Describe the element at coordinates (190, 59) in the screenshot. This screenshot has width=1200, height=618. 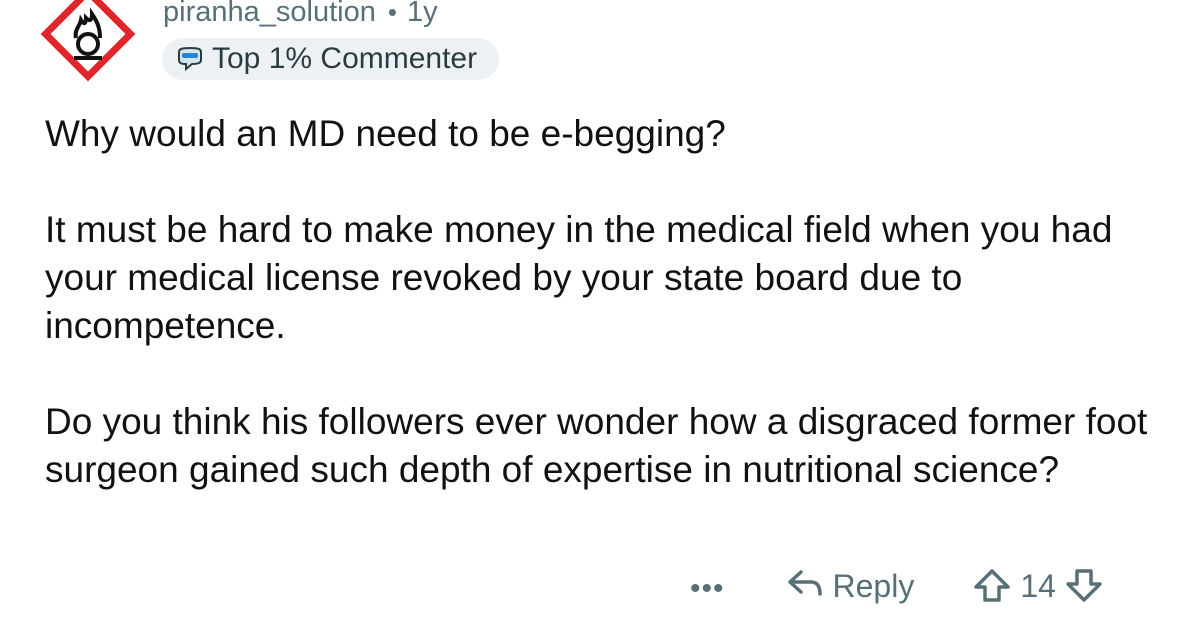
I see `commenter-badge-icon` at that location.